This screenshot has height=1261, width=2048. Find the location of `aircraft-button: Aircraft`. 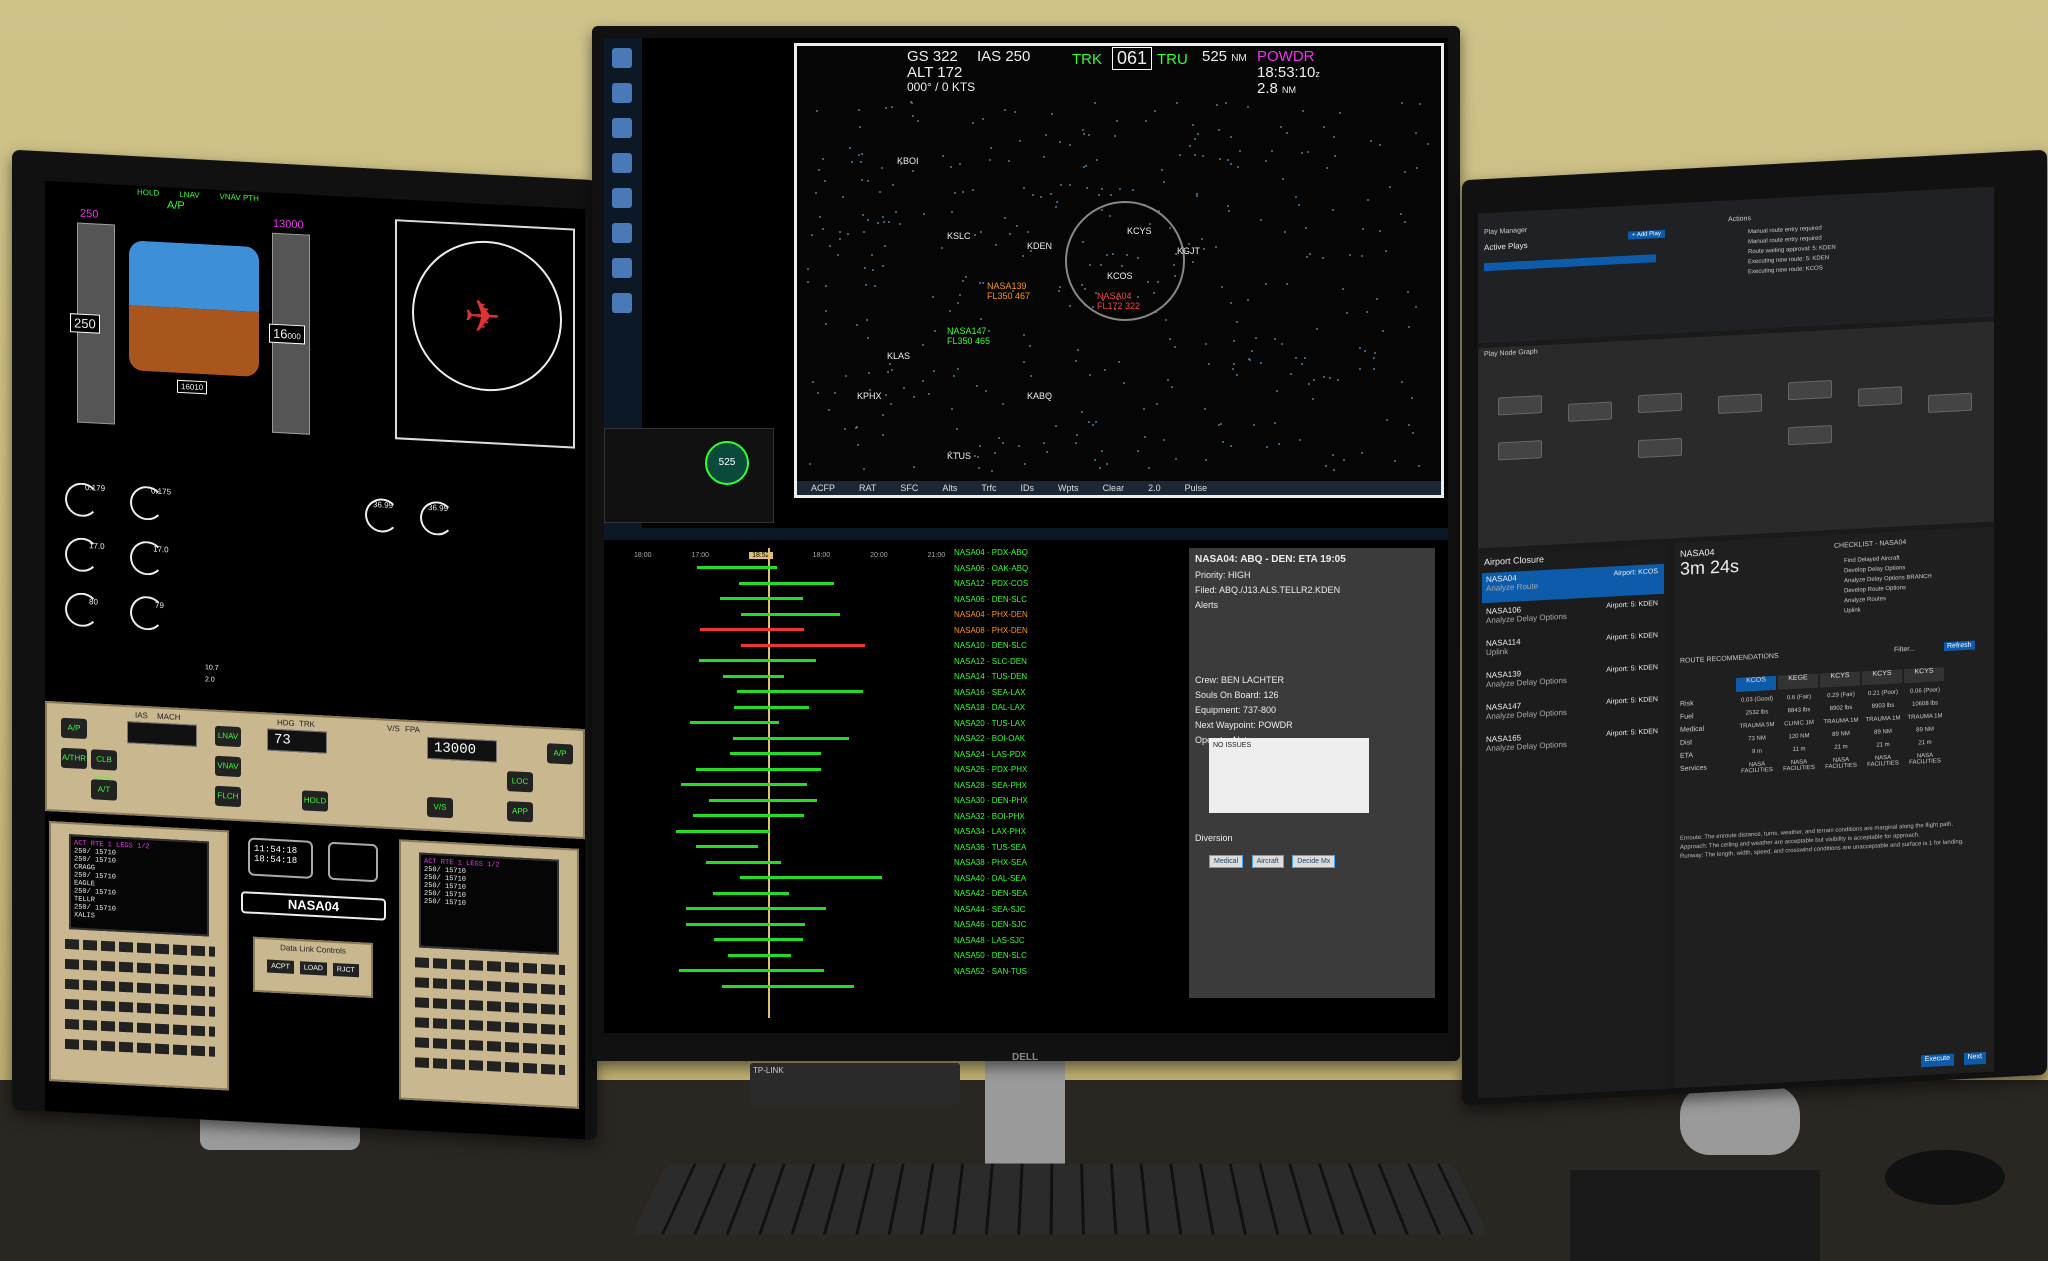

aircraft-button: Aircraft is located at coordinates (1267, 861).